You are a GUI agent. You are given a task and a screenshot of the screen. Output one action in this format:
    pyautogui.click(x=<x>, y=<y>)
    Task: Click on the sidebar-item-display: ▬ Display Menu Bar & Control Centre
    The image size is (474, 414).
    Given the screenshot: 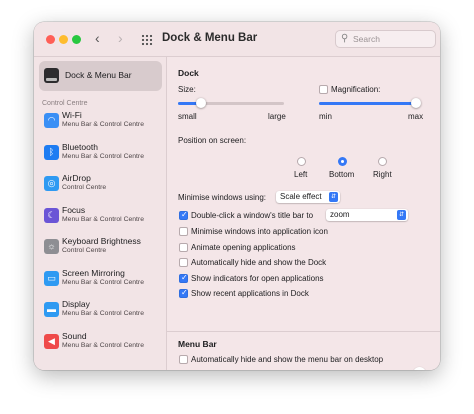 What is the action you would take?
    pyautogui.click(x=101, y=311)
    